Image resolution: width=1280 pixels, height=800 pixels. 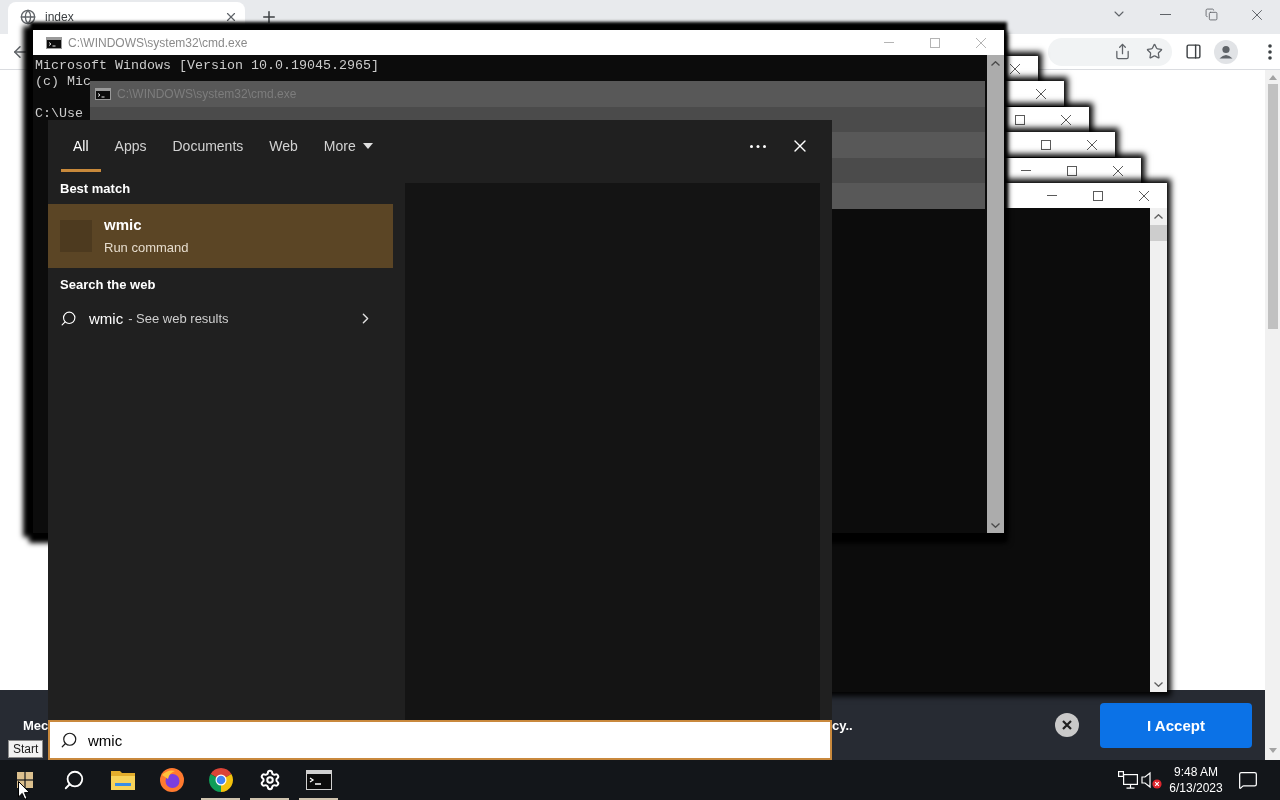 I want to click on search-result: wmic Run command, so click(x=220, y=236).